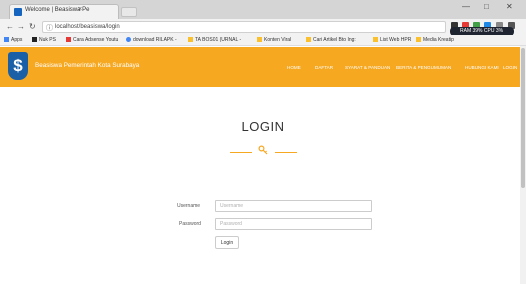 The width and height of the screenshot is (526, 284). I want to click on minimize-icon: —, so click(466, 6).